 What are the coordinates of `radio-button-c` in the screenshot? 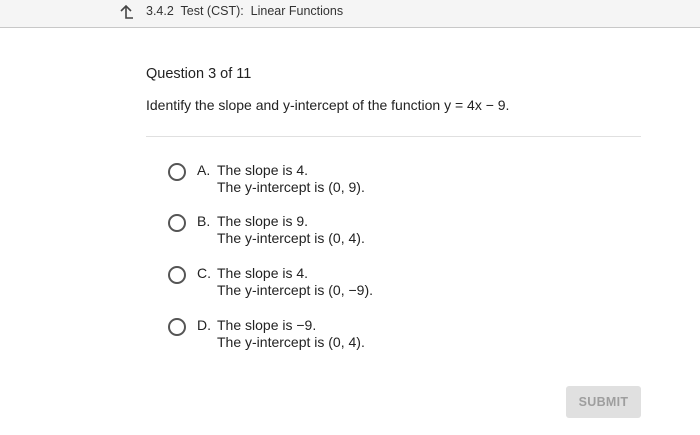 It's located at (177, 275).